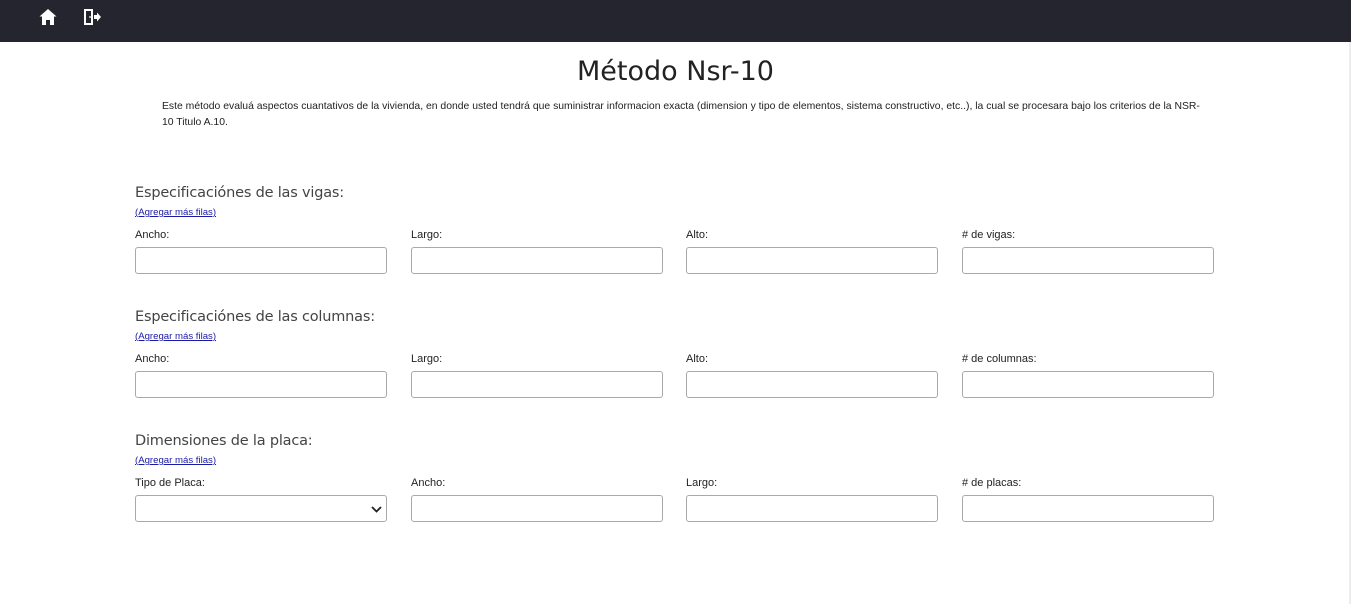 The width and height of the screenshot is (1351, 604). I want to click on label-num-placas: # de placas:, so click(992, 483).